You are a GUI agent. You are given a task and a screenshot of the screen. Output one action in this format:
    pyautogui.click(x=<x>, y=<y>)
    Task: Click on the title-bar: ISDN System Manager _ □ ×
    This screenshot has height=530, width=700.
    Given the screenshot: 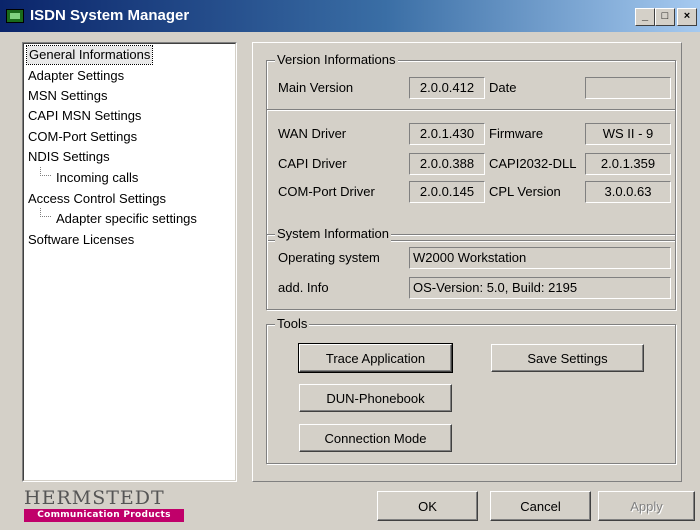 What is the action you would take?
    pyautogui.click(x=350, y=16)
    